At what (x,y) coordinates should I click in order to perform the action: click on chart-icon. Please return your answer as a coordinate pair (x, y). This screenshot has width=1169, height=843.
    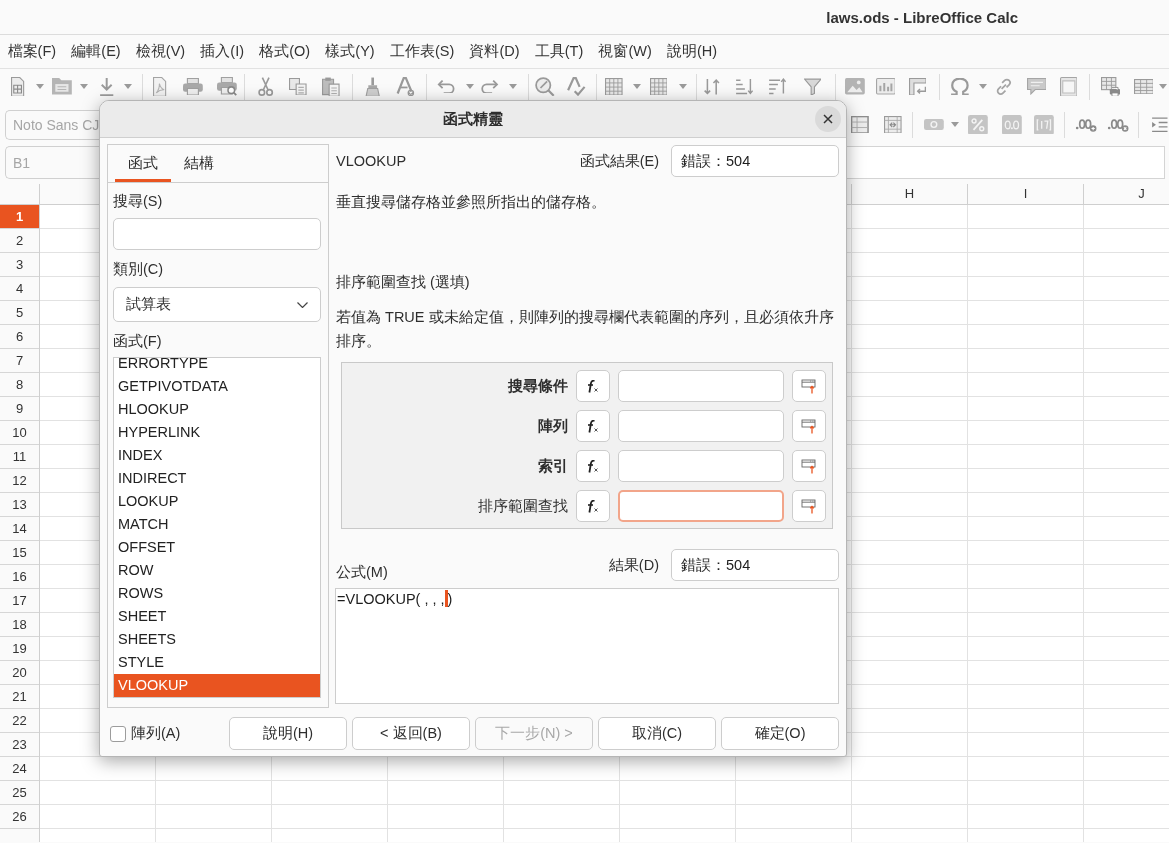
    Looking at the image, I should click on (885, 86).